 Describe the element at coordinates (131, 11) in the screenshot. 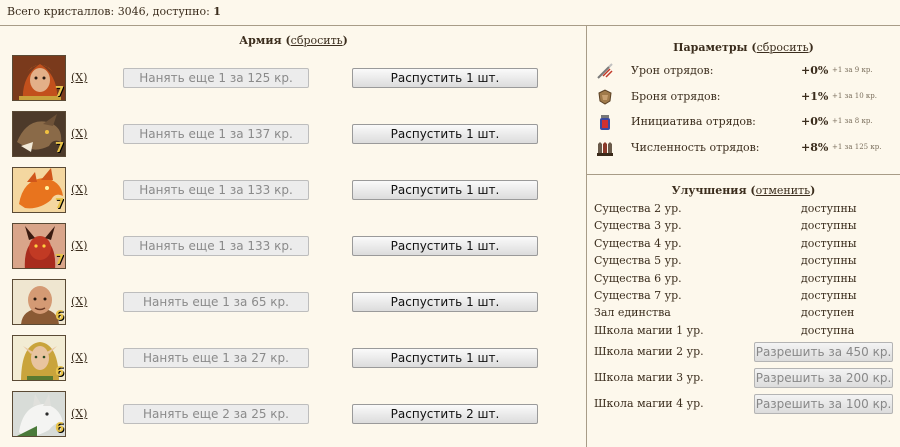

I see `crystals-total: 3046` at that location.